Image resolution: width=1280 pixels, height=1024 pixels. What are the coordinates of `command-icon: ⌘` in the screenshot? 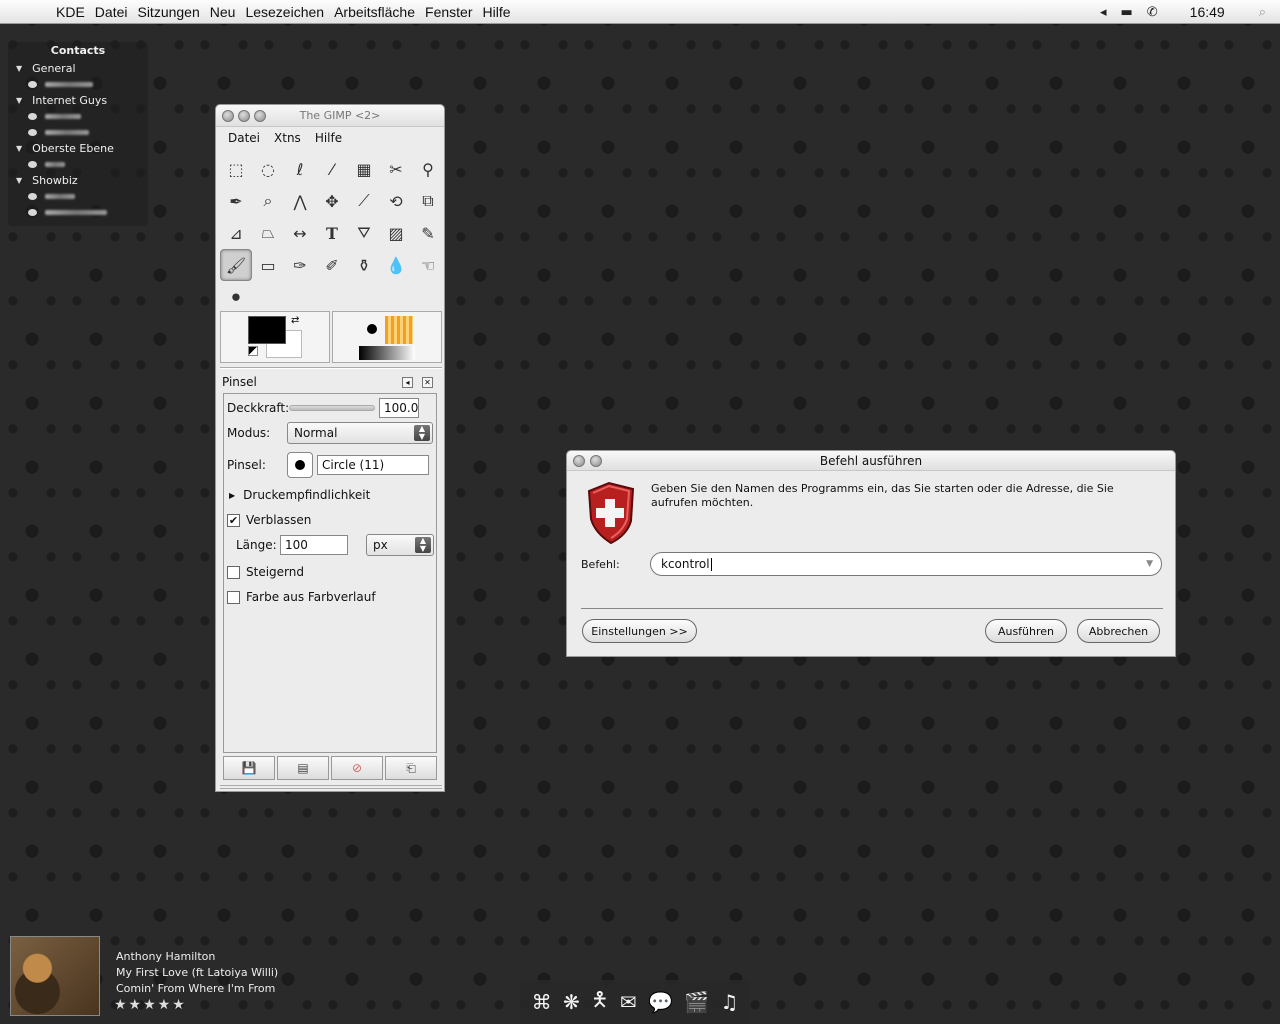 It's located at (542, 1002).